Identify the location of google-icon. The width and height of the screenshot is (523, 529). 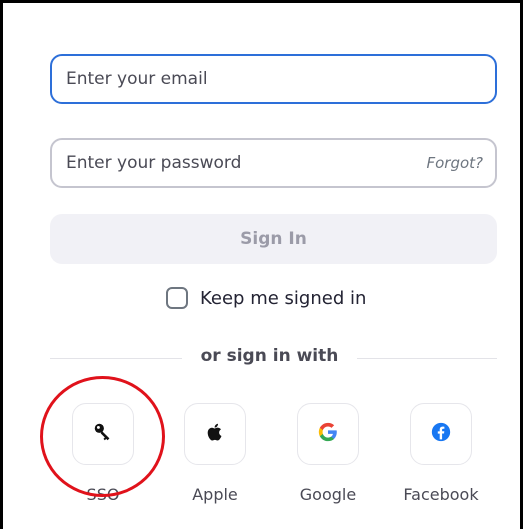
(328, 434).